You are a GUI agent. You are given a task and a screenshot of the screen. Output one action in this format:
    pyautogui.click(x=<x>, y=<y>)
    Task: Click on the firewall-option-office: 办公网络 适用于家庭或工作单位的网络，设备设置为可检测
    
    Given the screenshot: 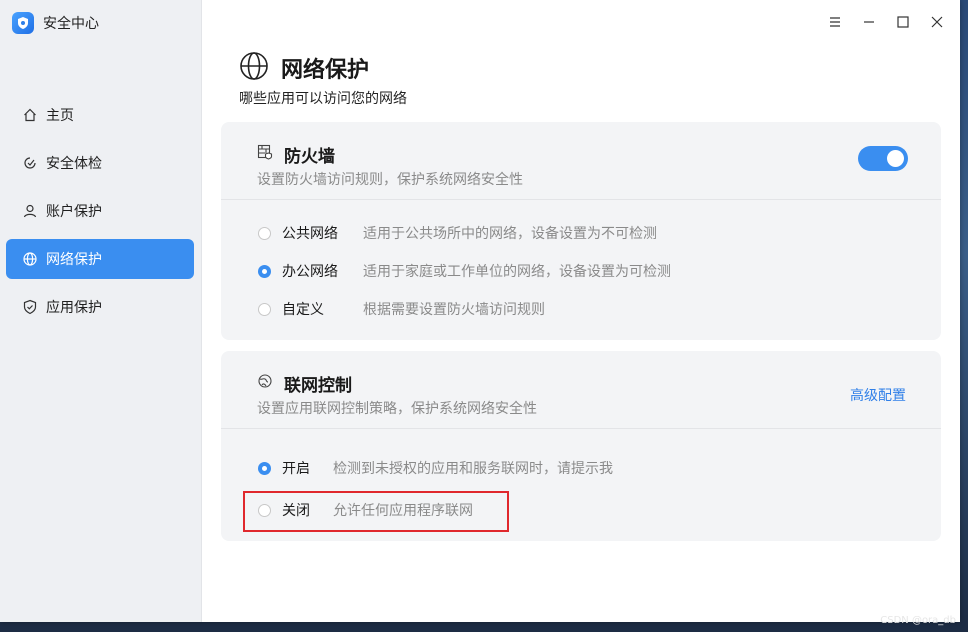 What is the action you would take?
    pyautogui.click(x=464, y=271)
    